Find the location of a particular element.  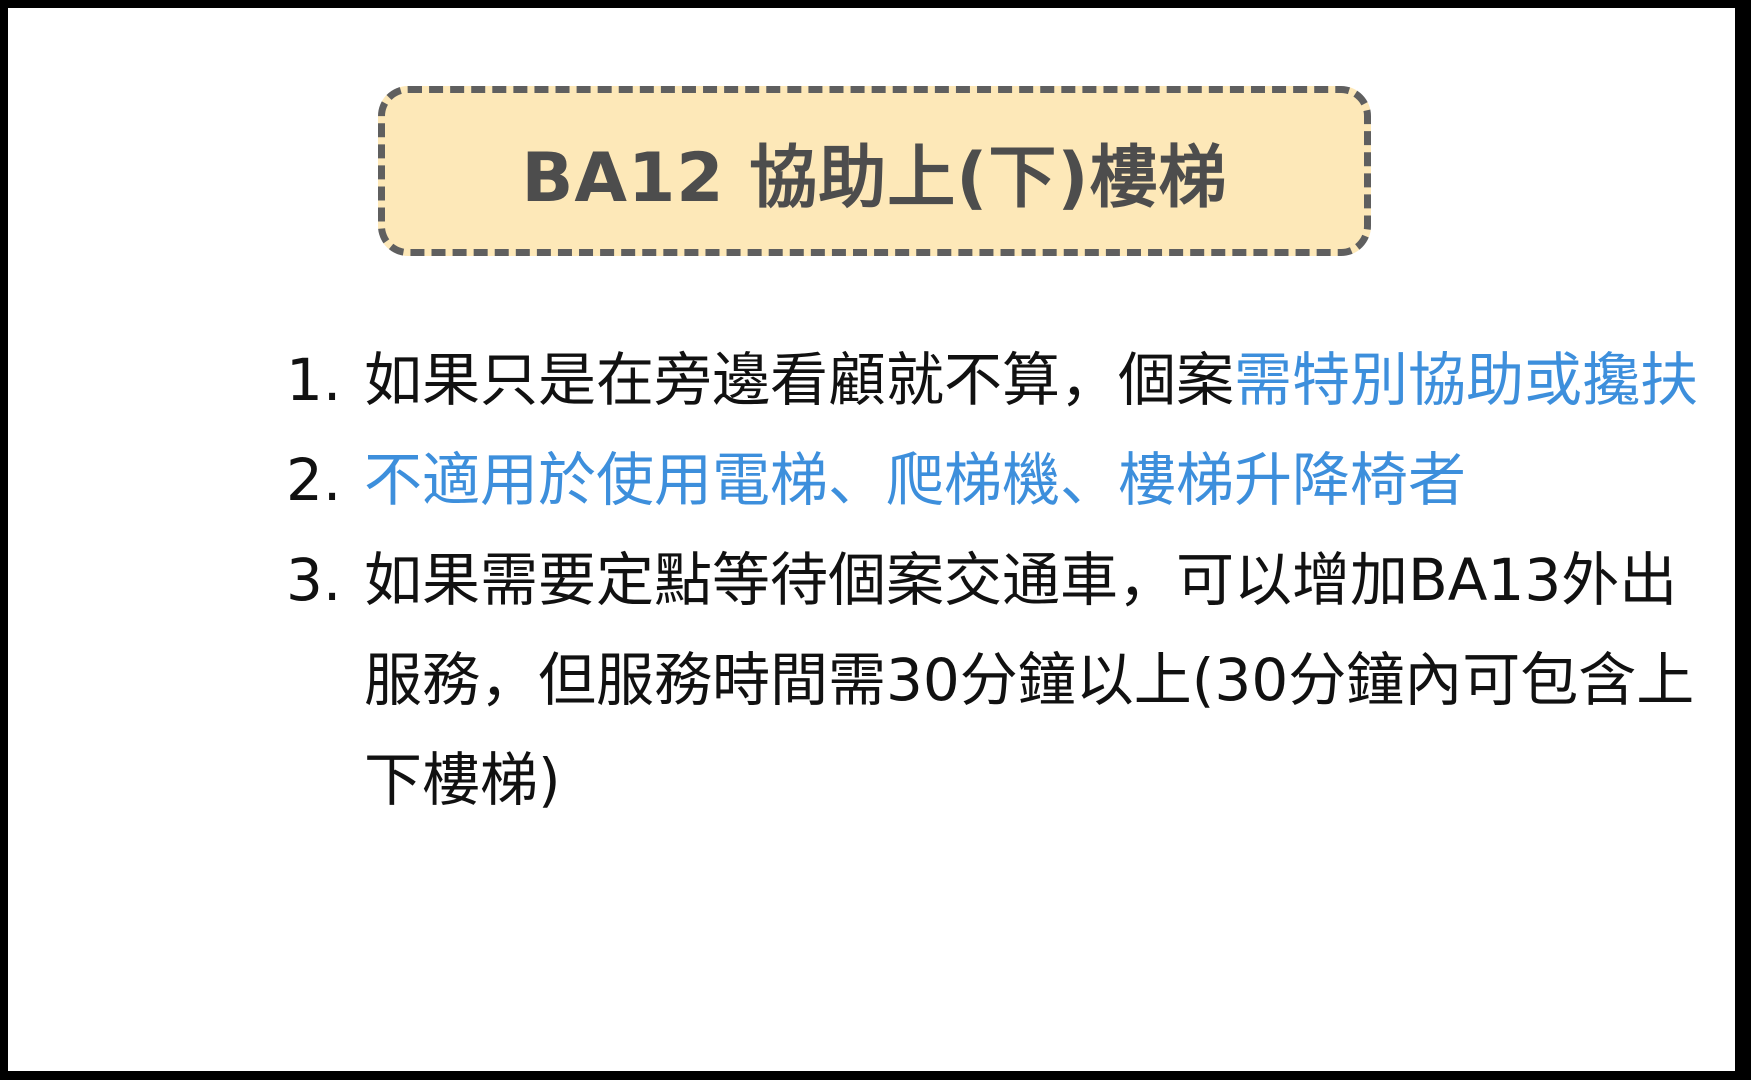

list-item-number: 1. is located at coordinates (314, 380).